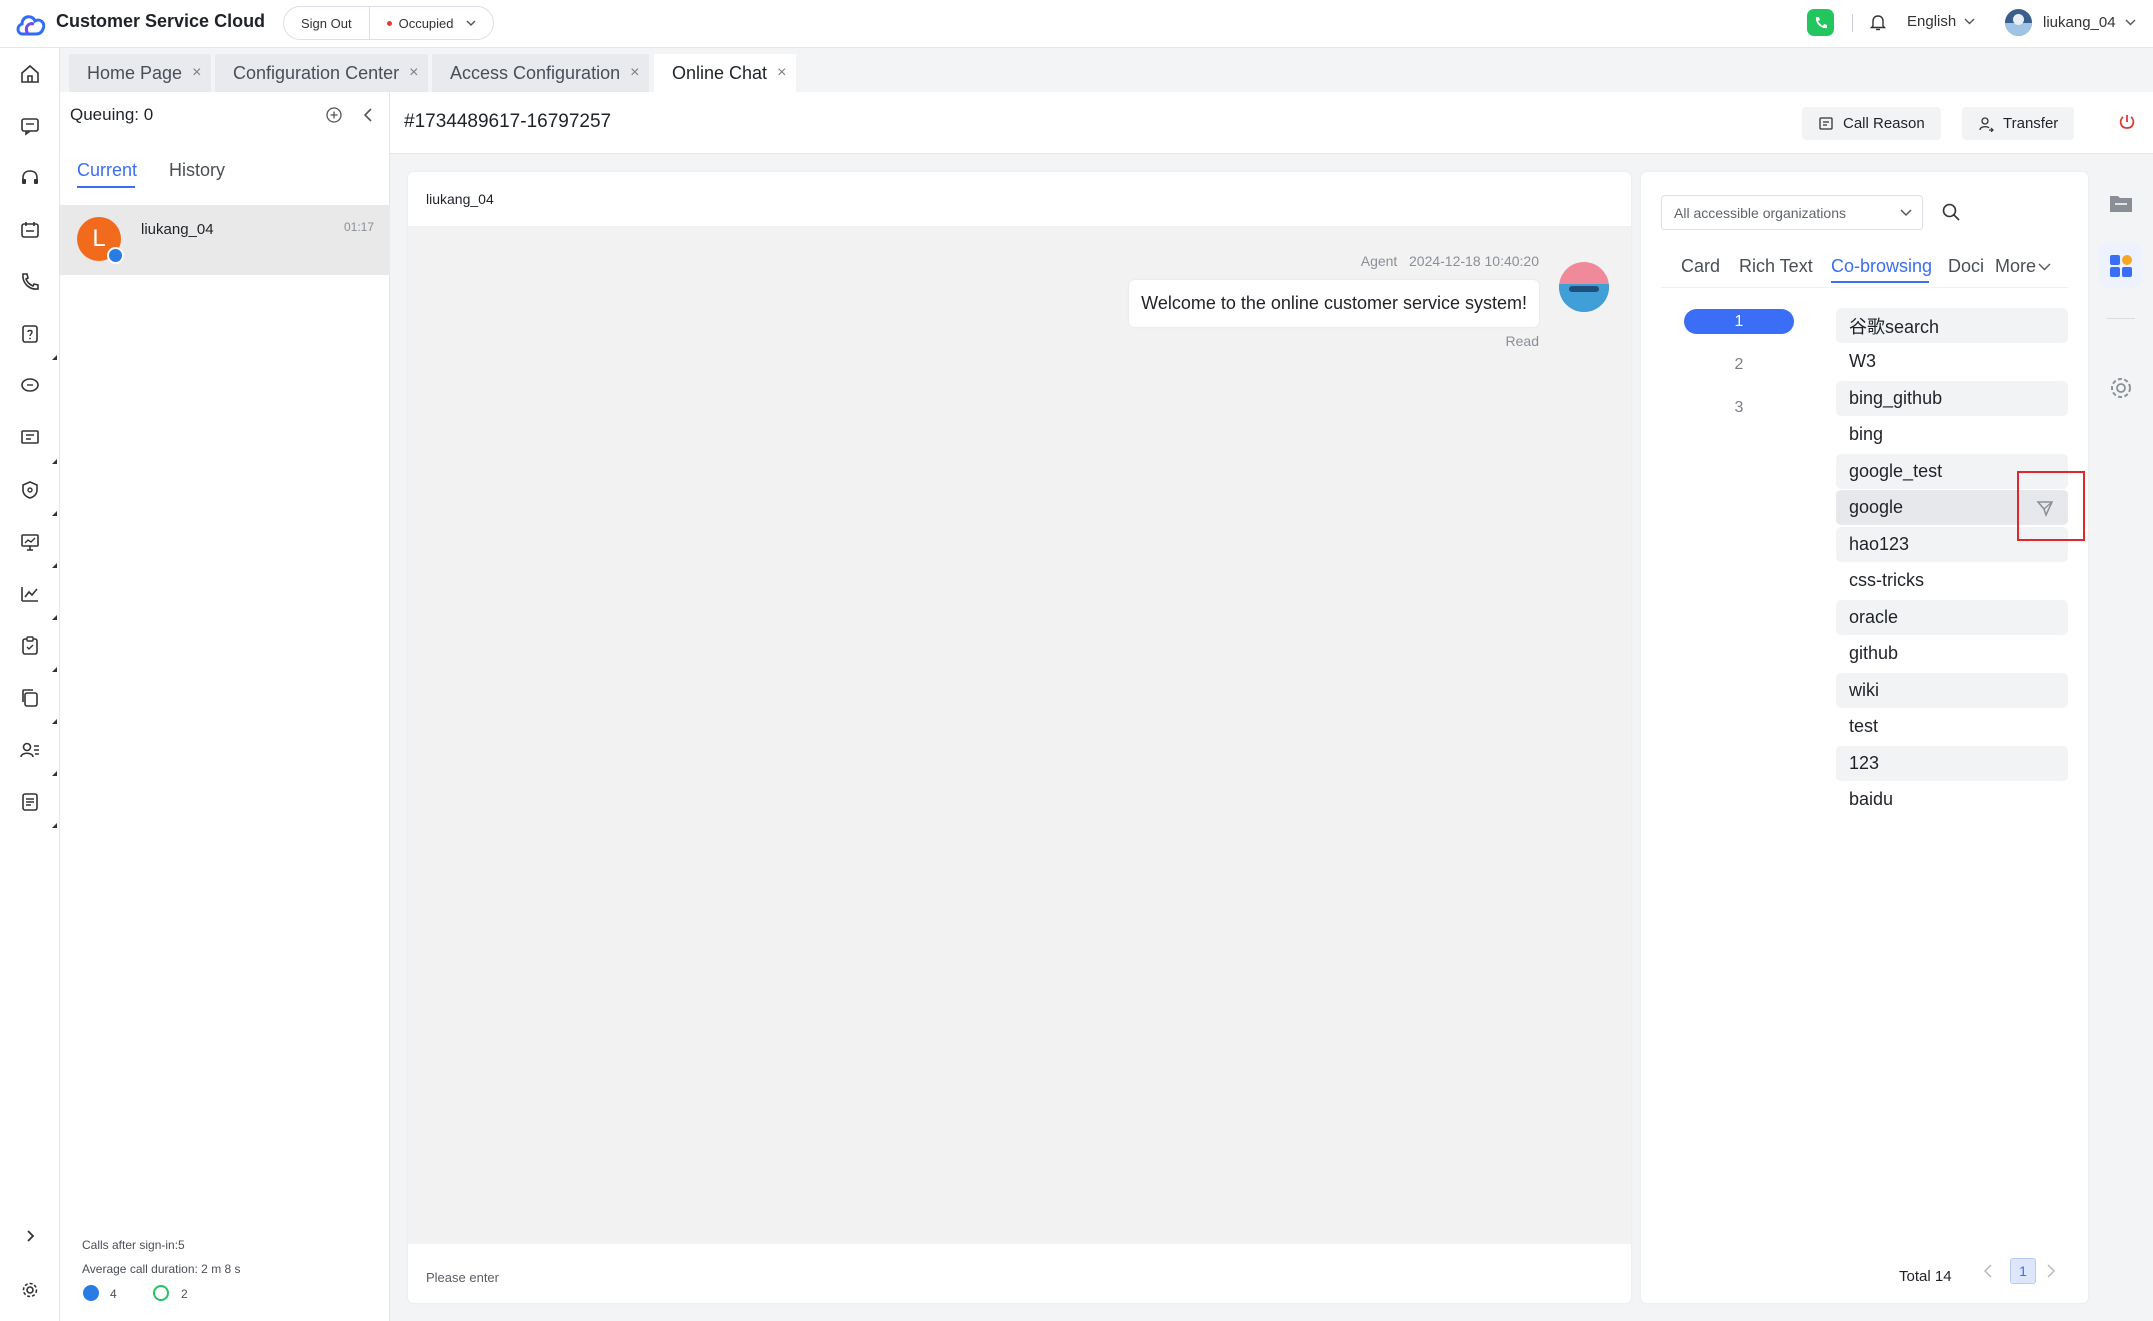 The width and height of the screenshot is (2153, 1321). What do you see at coordinates (462, 1277) in the screenshot?
I see `message-input: Please enter` at bounding box center [462, 1277].